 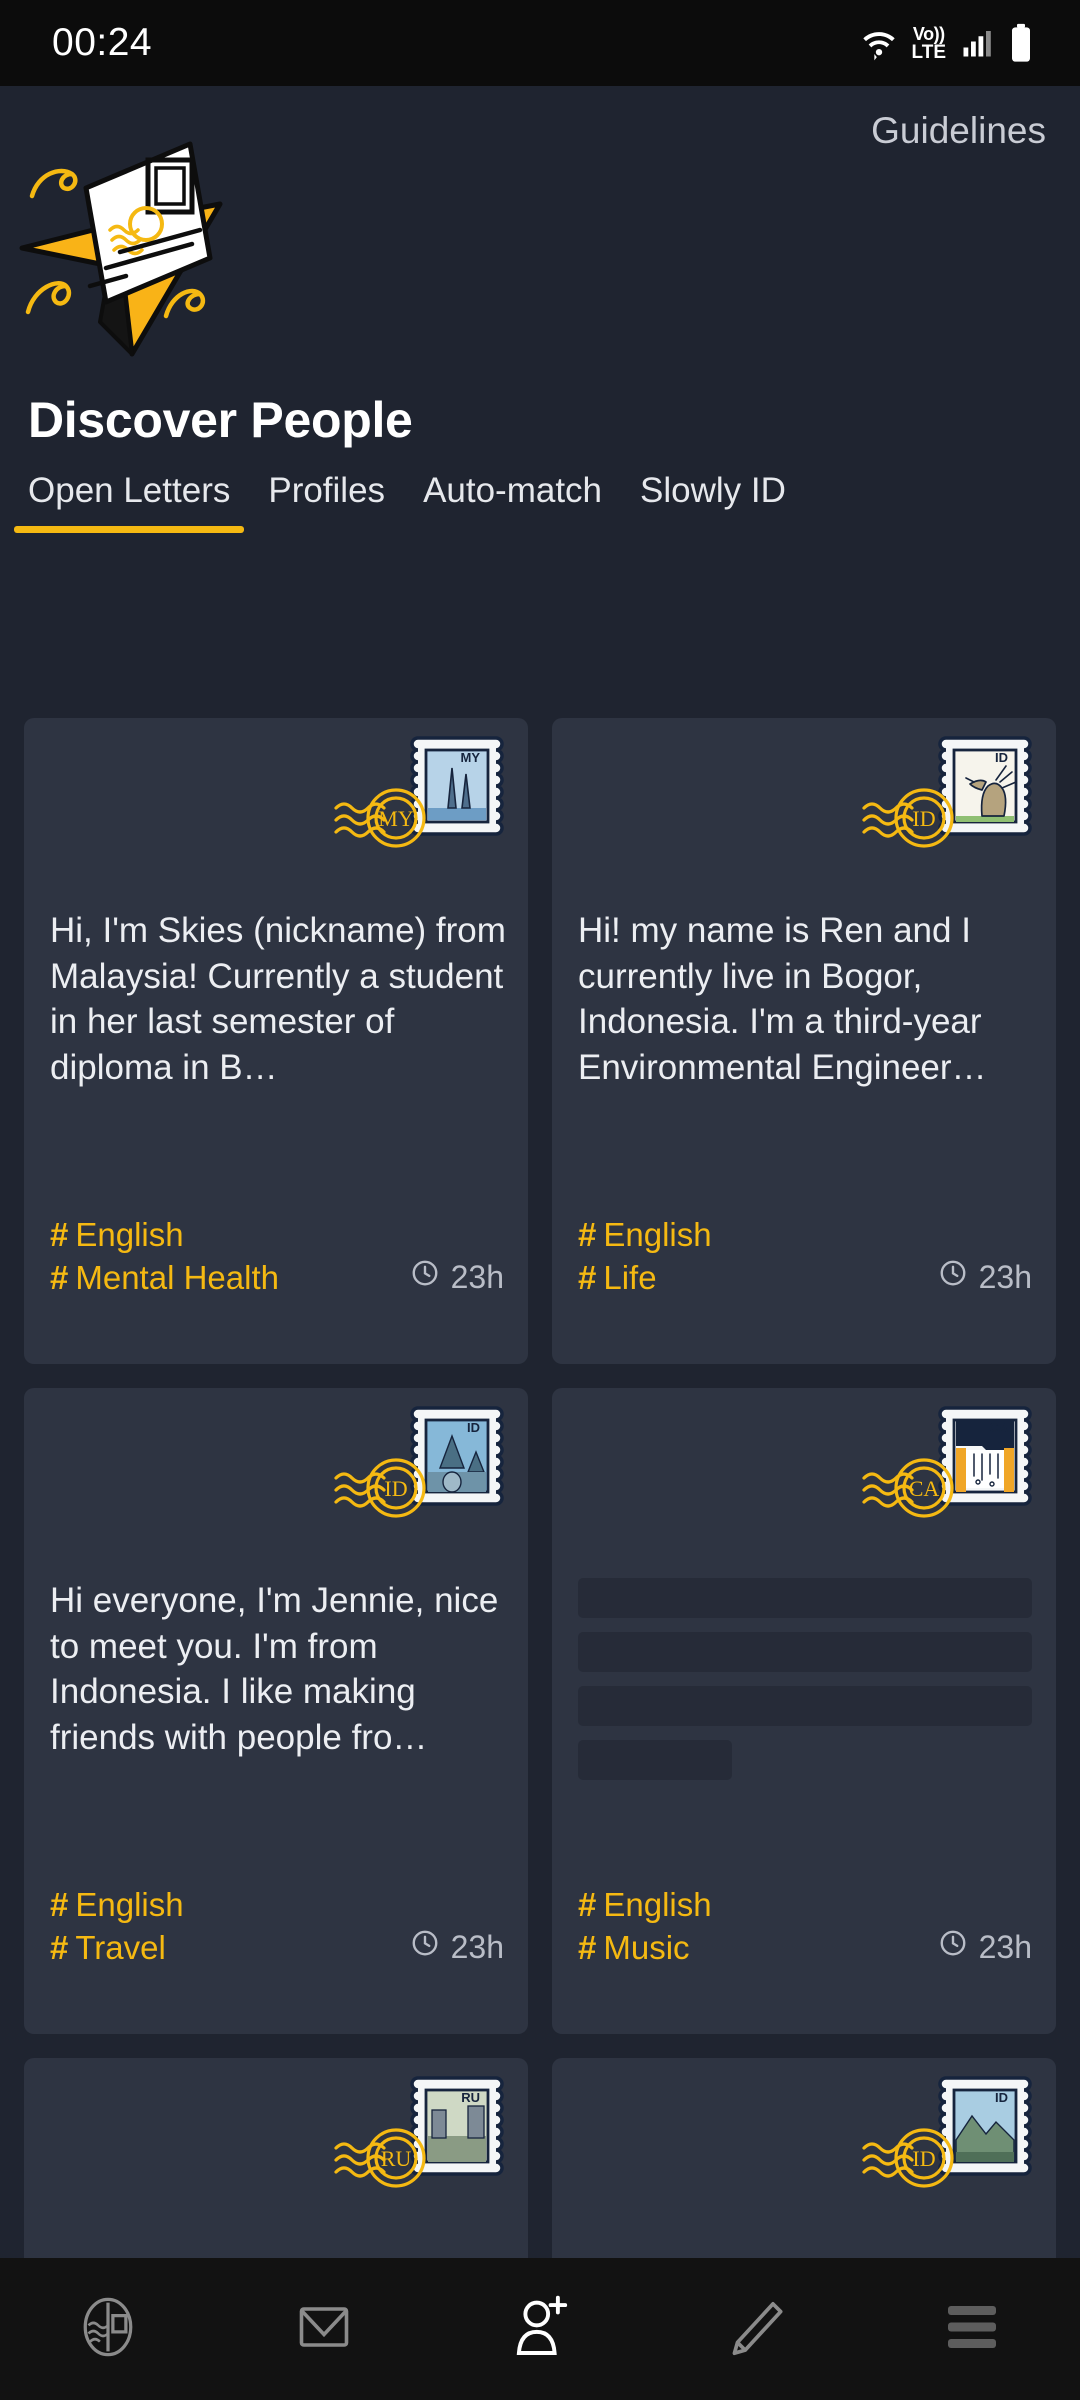 I want to click on status-bar: 00:24 Vo)) LTE, so click(x=540, y=43).